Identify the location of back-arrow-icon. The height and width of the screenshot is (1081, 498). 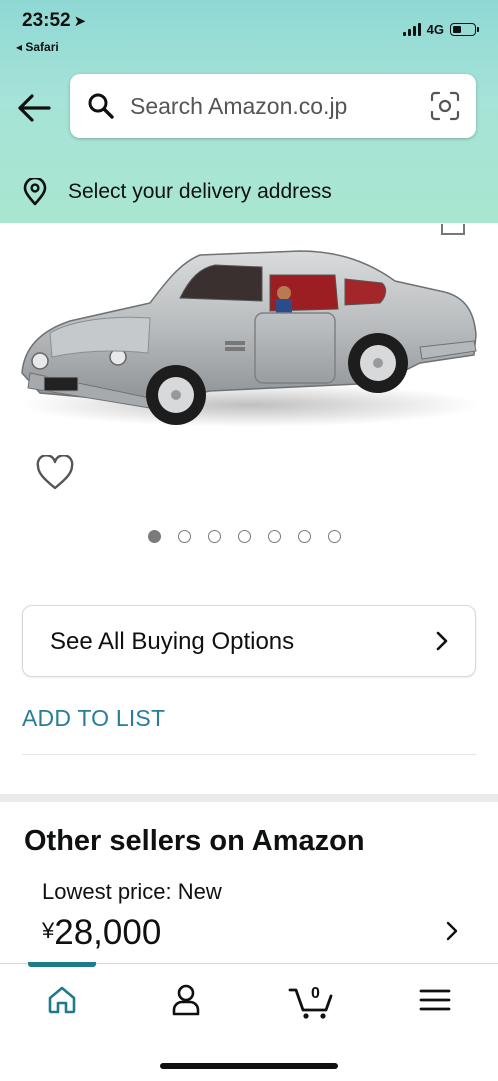
(34, 108).